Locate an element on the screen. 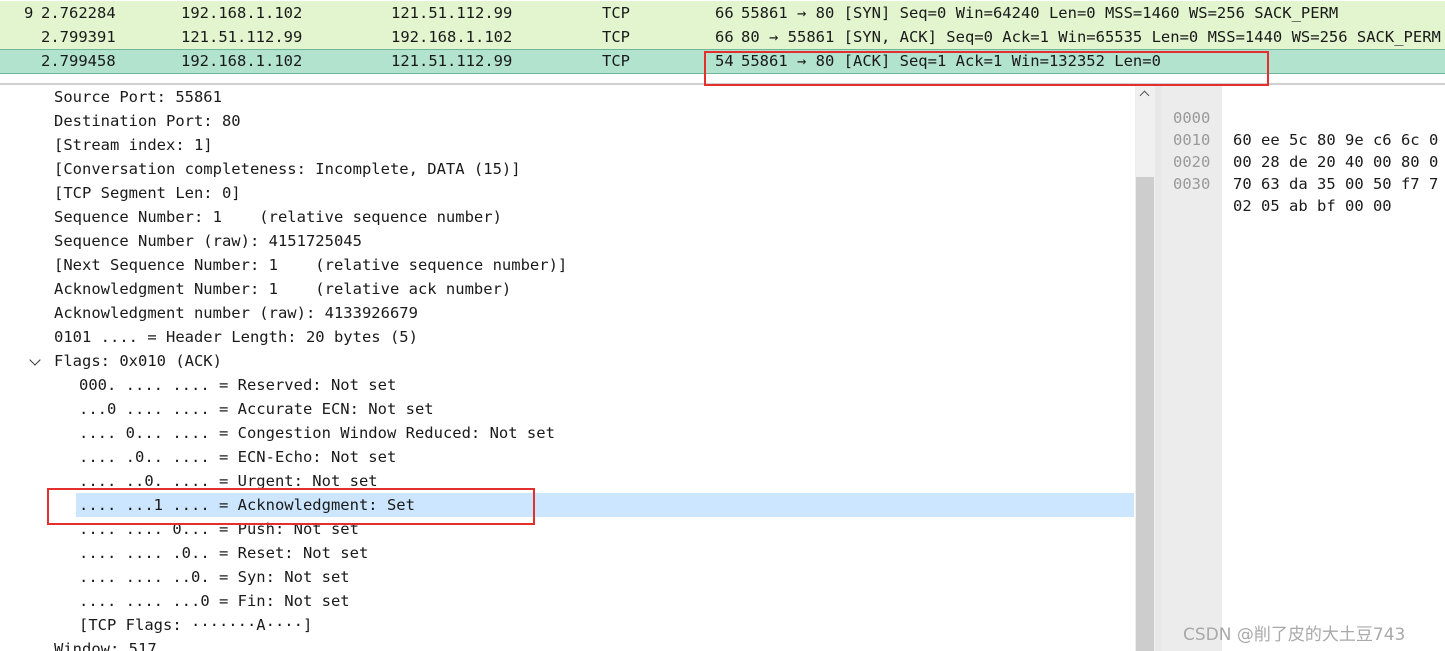  tree-item-label: 000. .... .... = Reserved: Not set is located at coordinates (238, 385).